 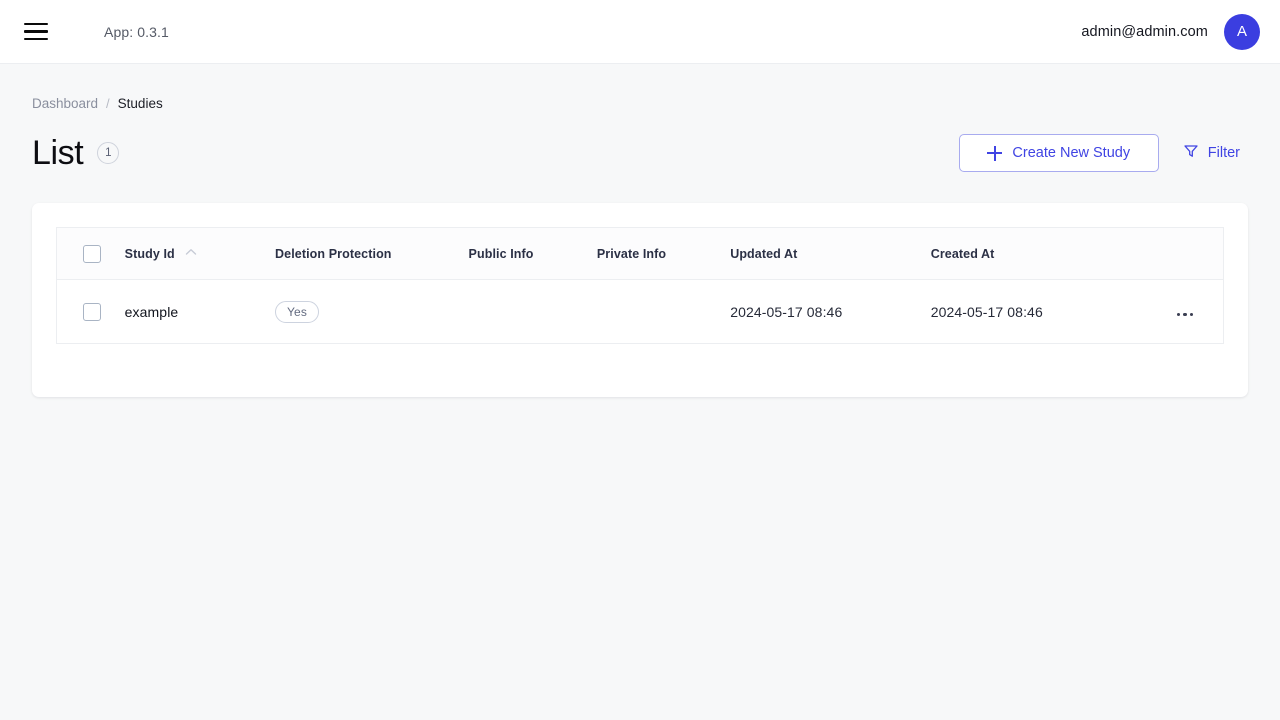 I want to click on app-header-bar: App: 0.3.1 admin@admin.com A, so click(x=640, y=32).